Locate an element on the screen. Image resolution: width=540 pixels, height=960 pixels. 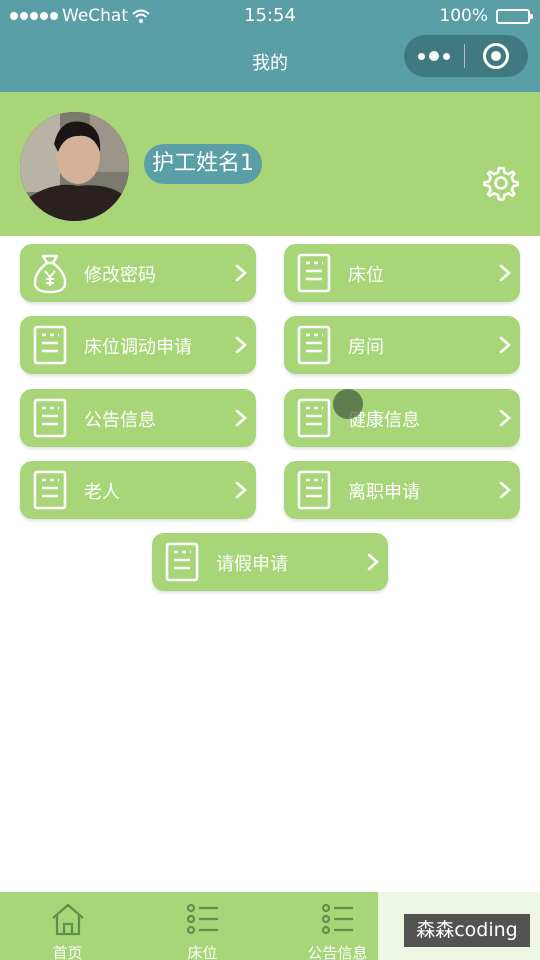
tab-announcement: 公告信息 is located at coordinates (337, 926).